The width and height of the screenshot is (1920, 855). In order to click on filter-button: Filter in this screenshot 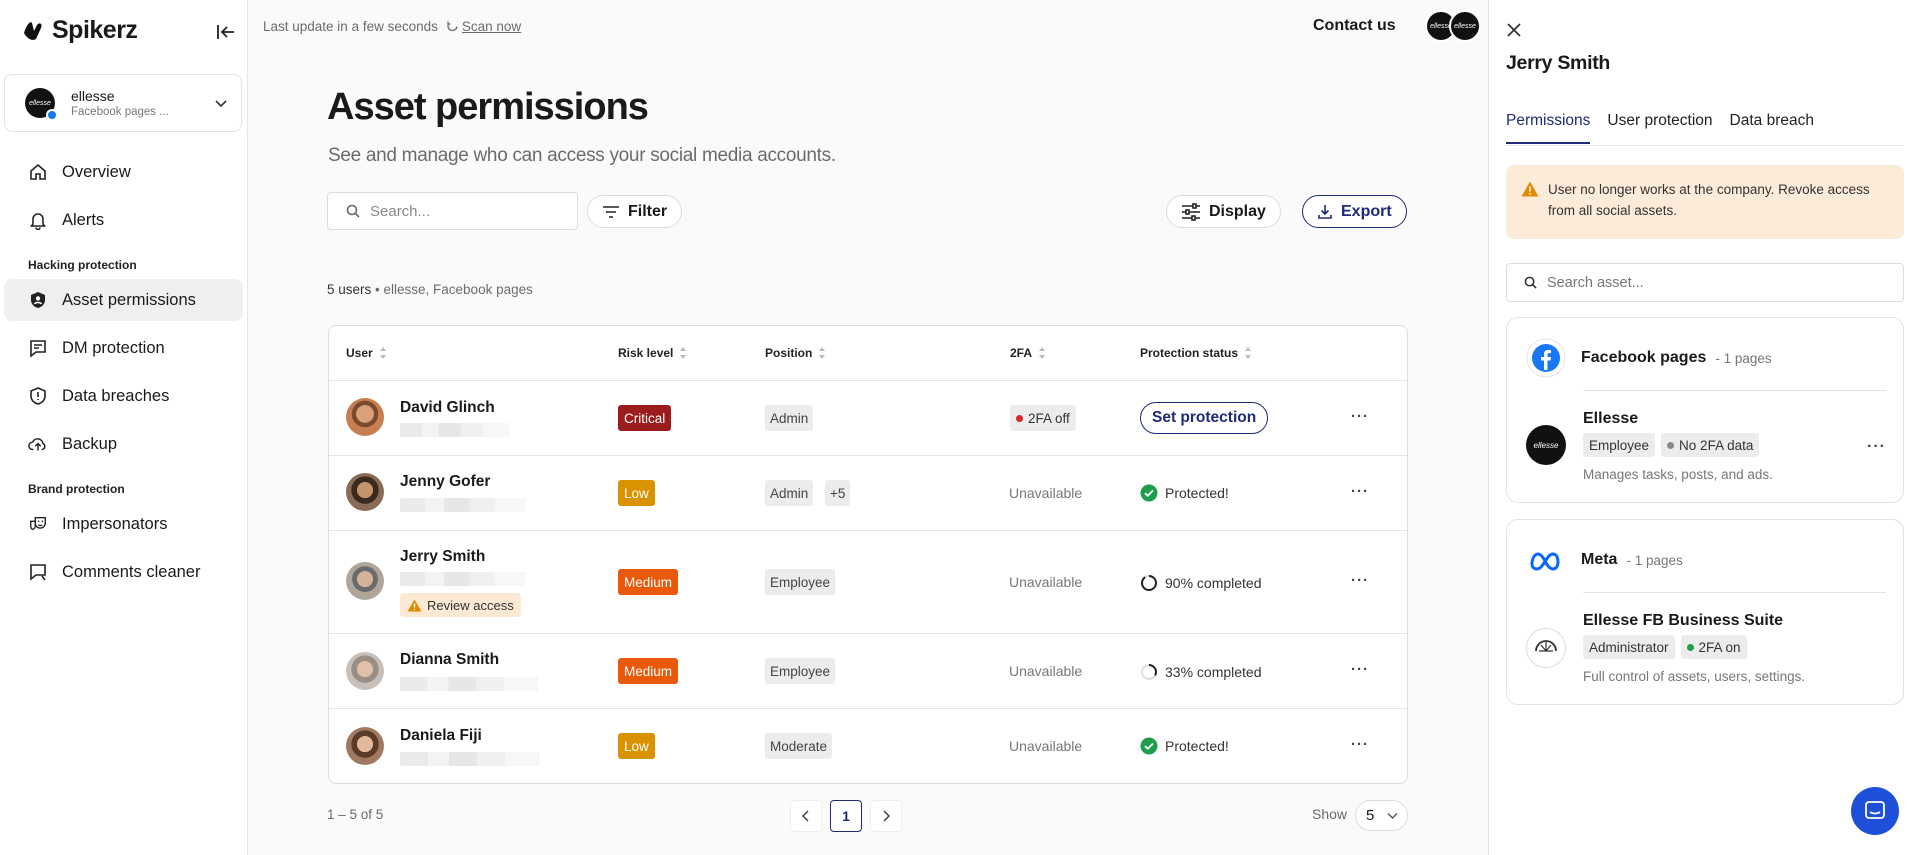, I will do `click(635, 211)`.